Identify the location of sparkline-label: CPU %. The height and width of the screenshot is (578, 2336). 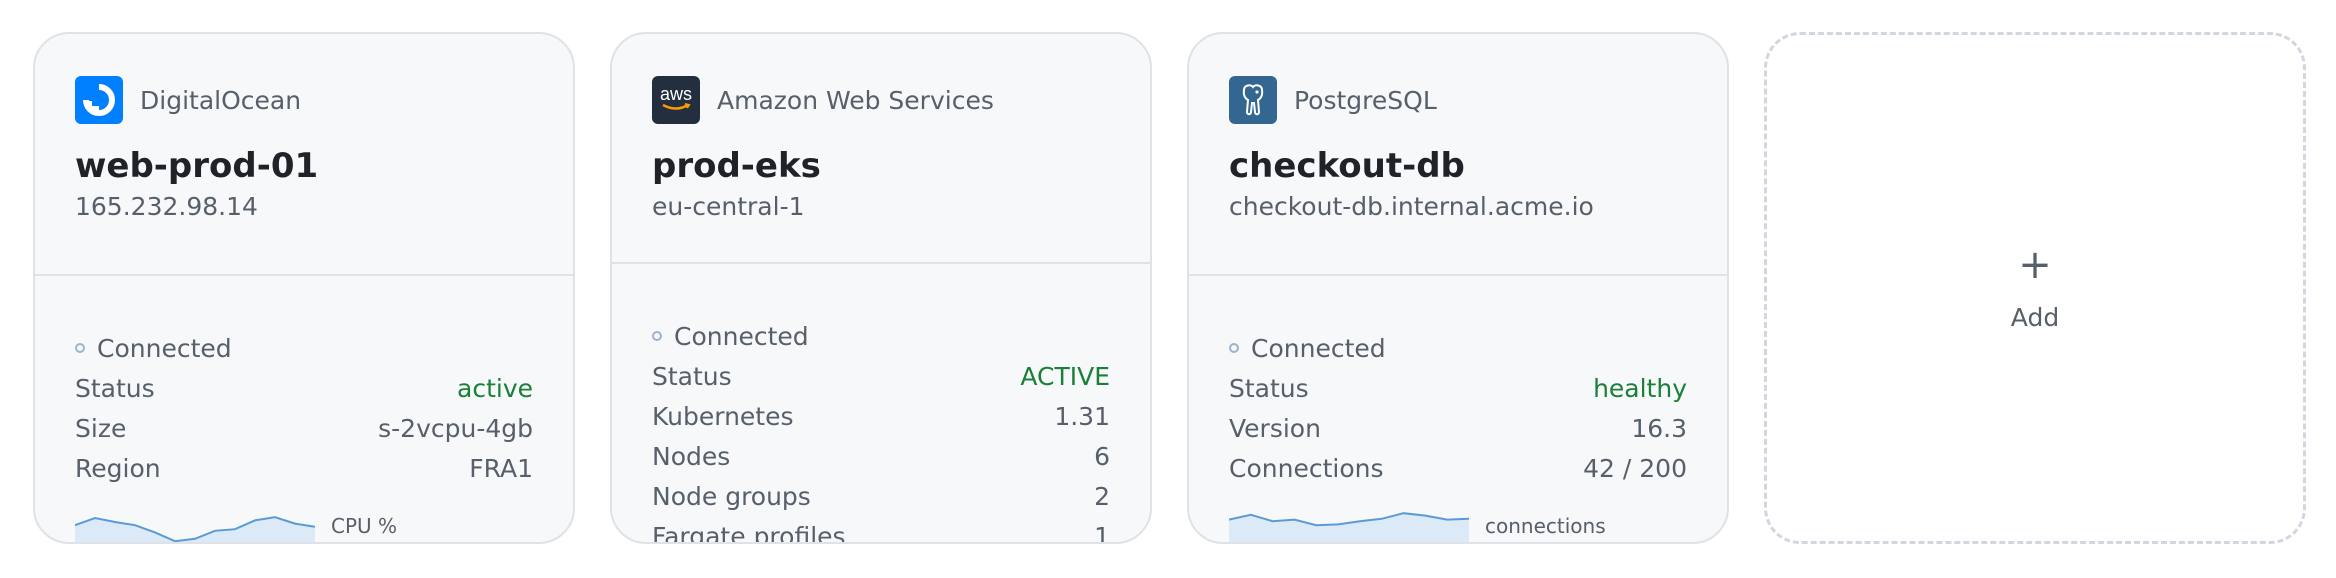
(364, 526).